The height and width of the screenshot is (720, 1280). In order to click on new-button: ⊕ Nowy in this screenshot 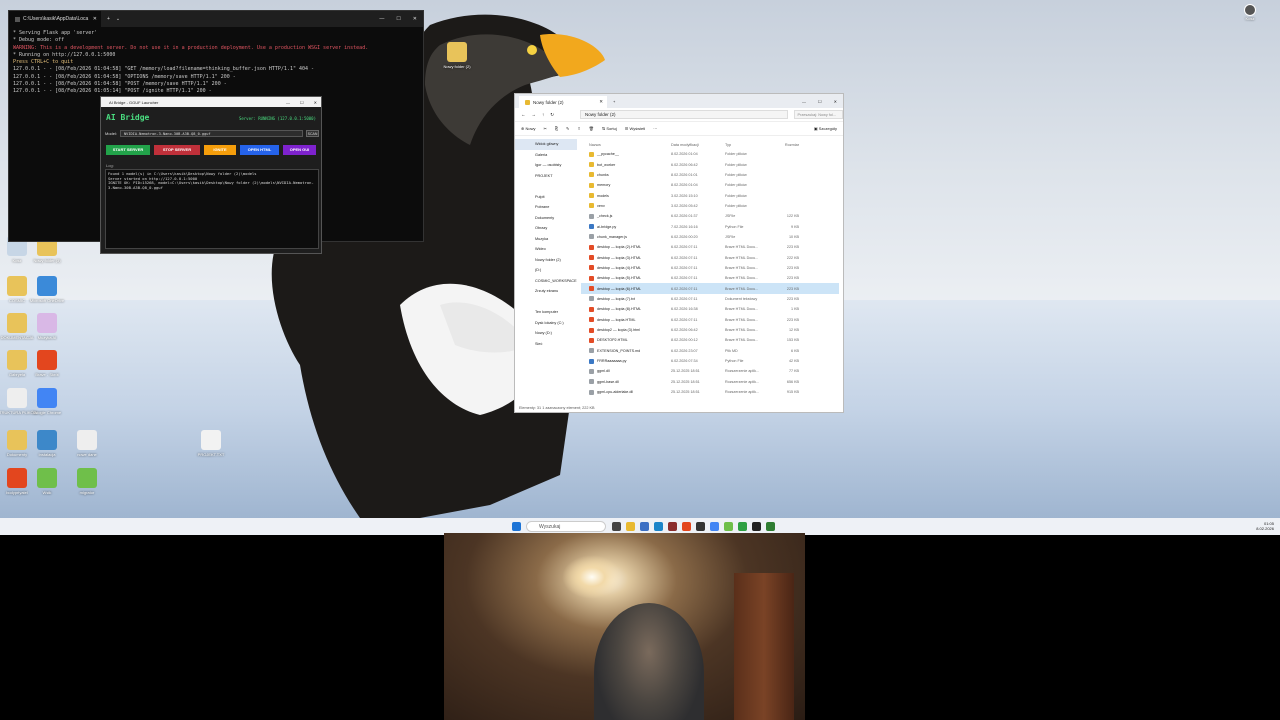, I will do `click(528, 128)`.